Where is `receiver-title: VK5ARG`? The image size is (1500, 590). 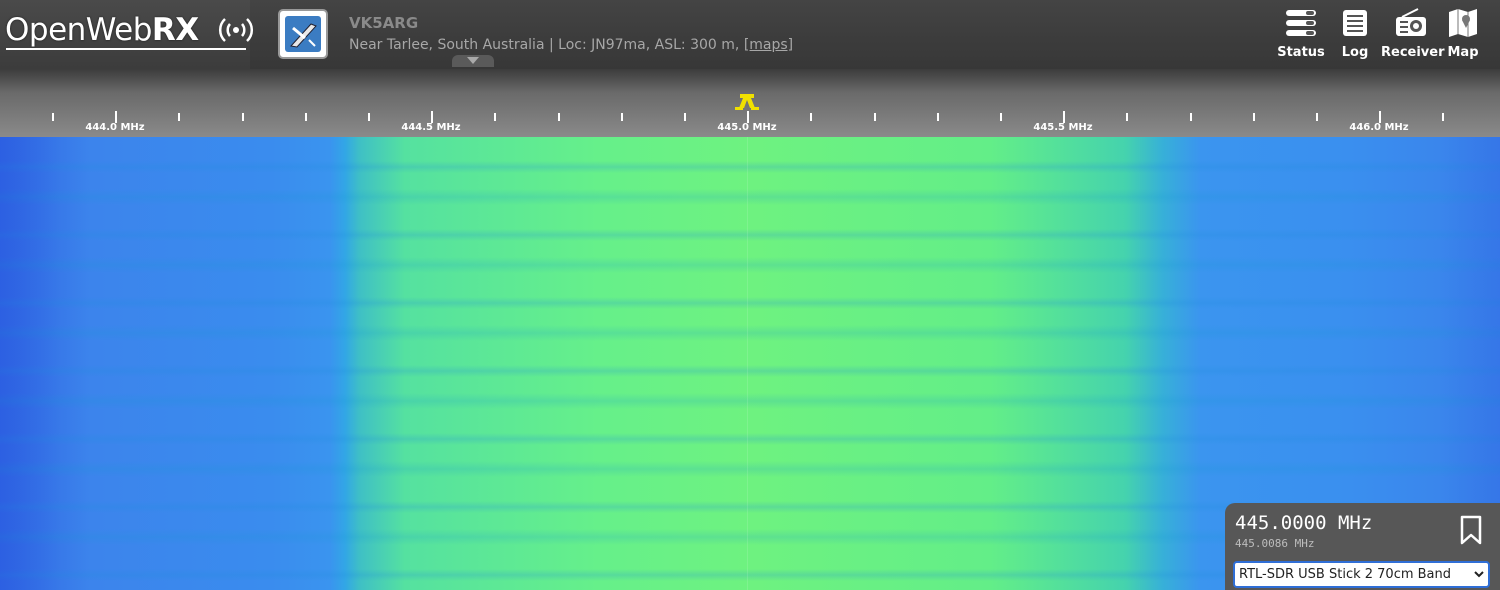
receiver-title: VK5ARG is located at coordinates (384, 23).